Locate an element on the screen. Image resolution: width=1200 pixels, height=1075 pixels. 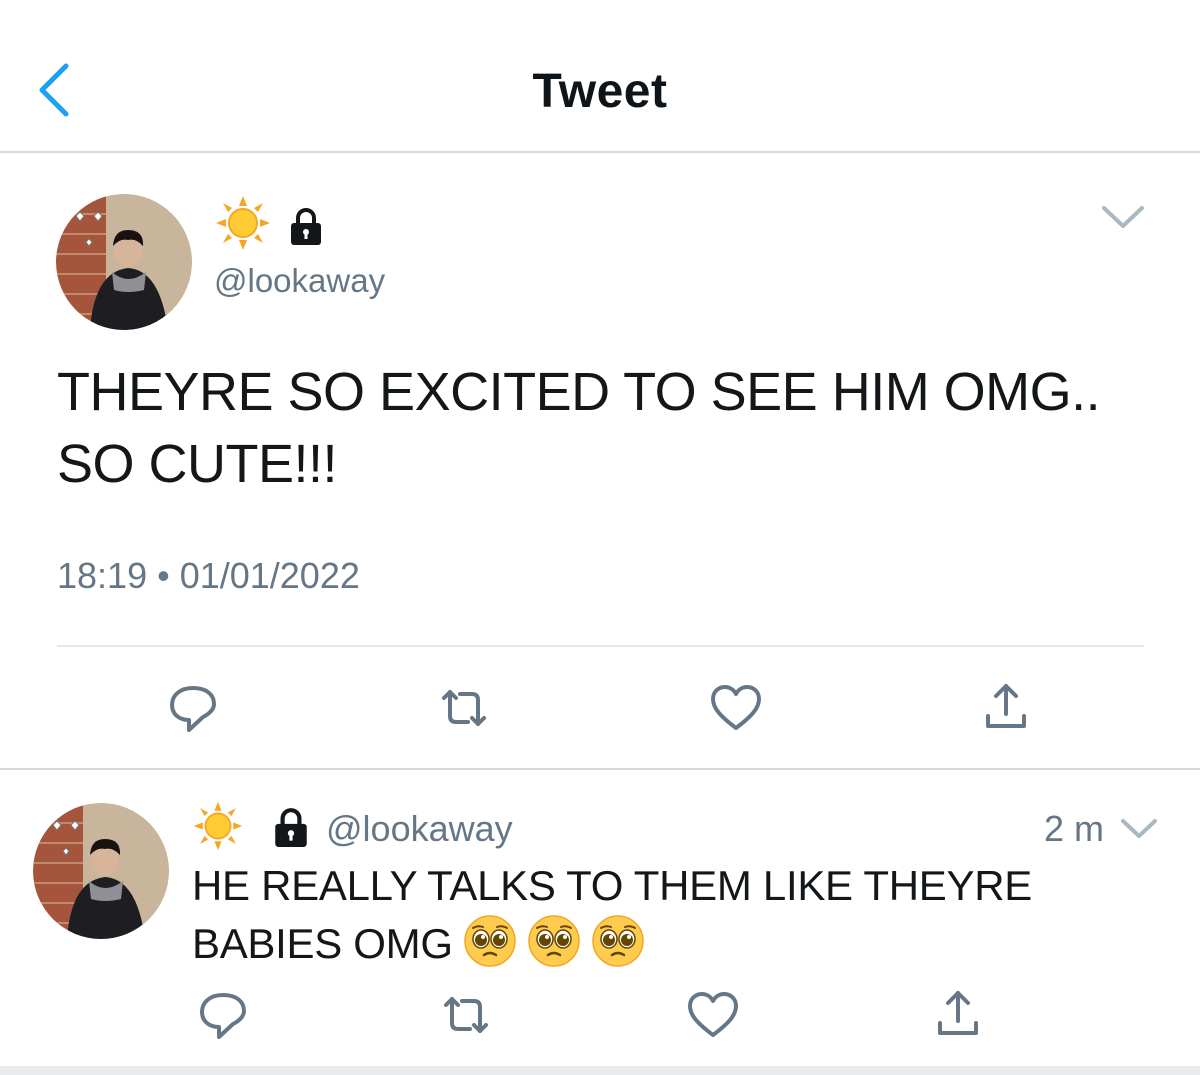
tweet-timestamp: 18:19 • 01/01/2022 is located at coordinates (208, 575).